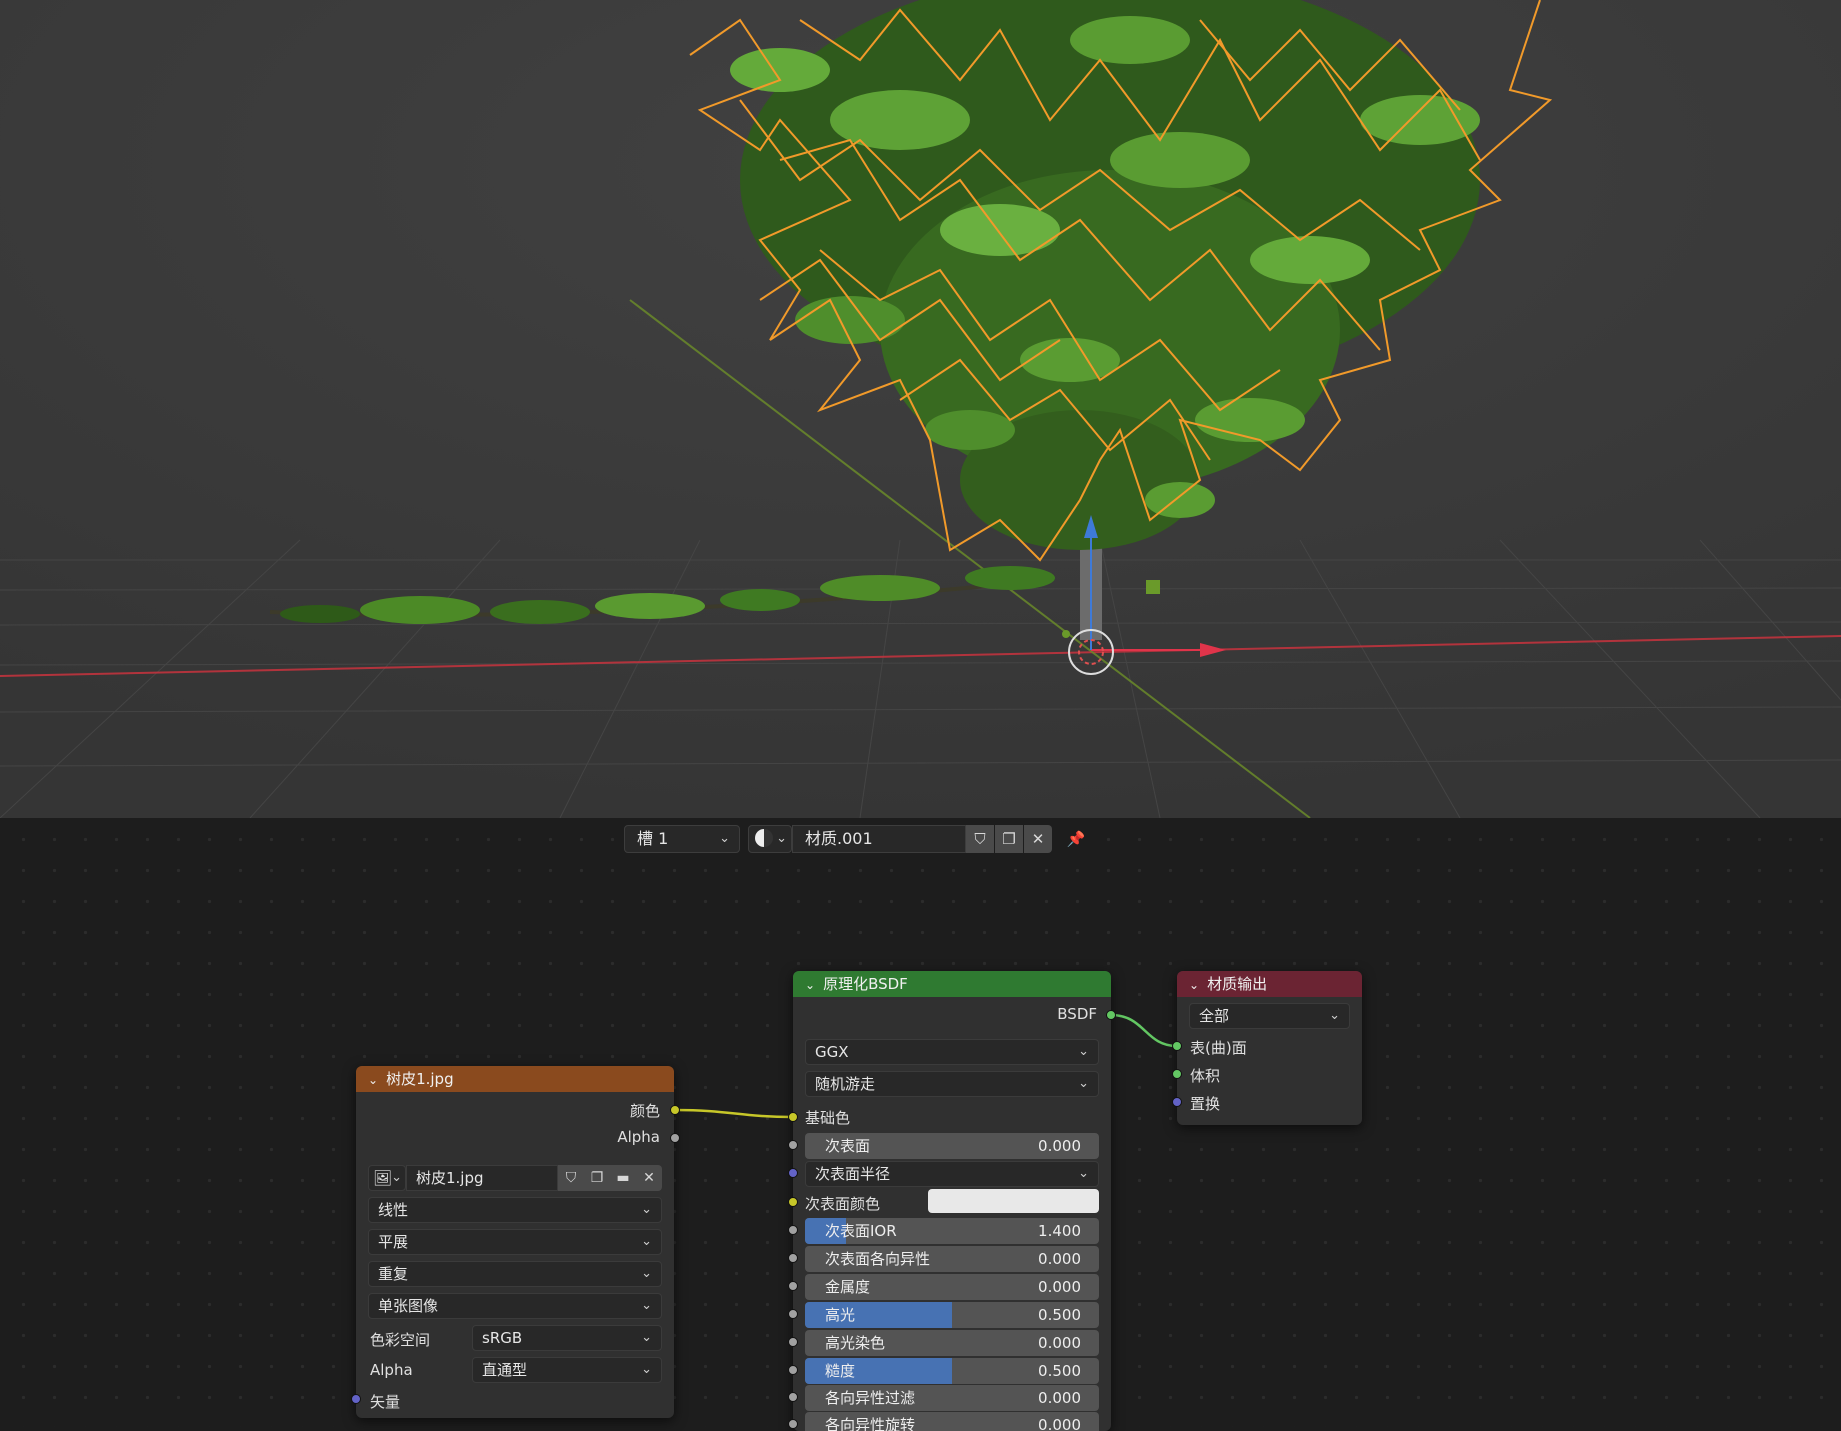  Describe the element at coordinates (848, 1146) in the screenshot. I see `slider-label: 次表面` at that location.